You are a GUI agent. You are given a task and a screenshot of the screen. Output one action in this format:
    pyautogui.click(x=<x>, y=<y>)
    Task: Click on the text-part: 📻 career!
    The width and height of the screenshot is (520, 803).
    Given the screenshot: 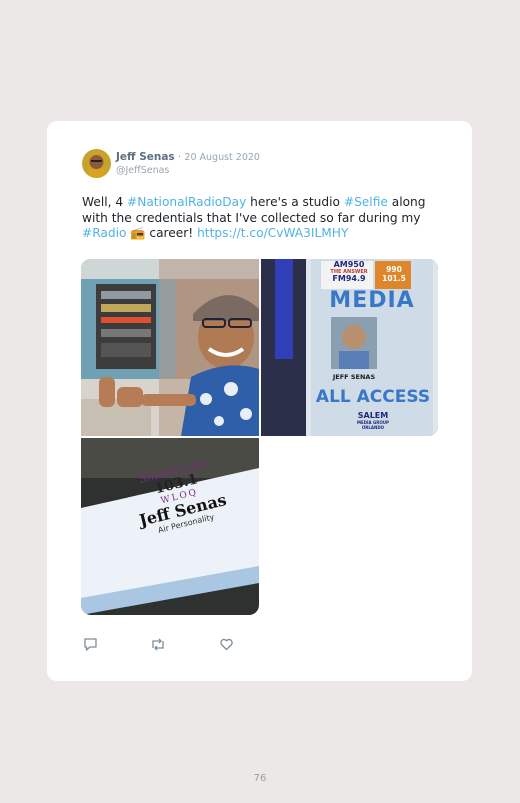 What is the action you would take?
    pyautogui.click(x=162, y=233)
    